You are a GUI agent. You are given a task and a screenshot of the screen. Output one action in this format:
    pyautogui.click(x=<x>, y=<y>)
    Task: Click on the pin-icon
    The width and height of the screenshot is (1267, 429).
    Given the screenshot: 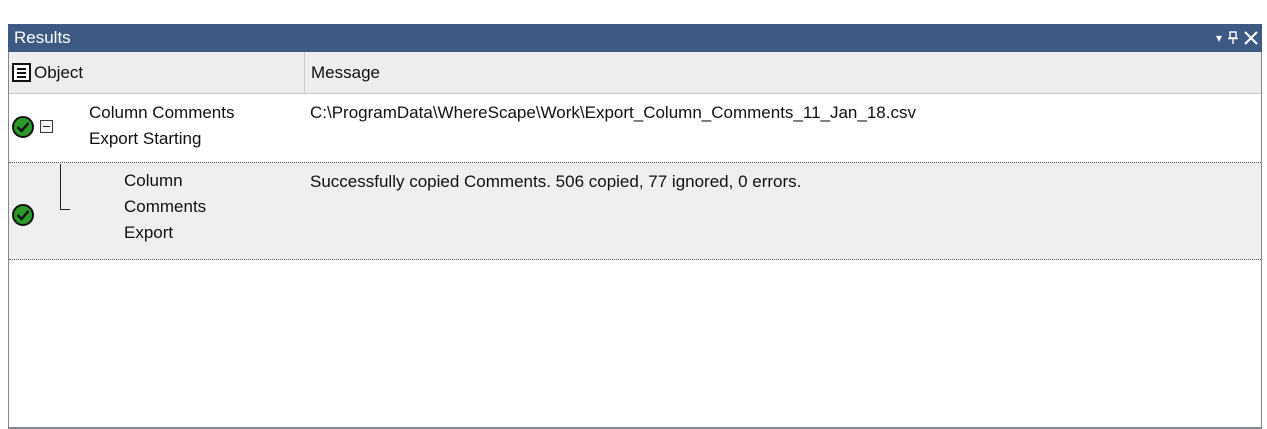 What is the action you would take?
    pyautogui.click(x=1233, y=38)
    